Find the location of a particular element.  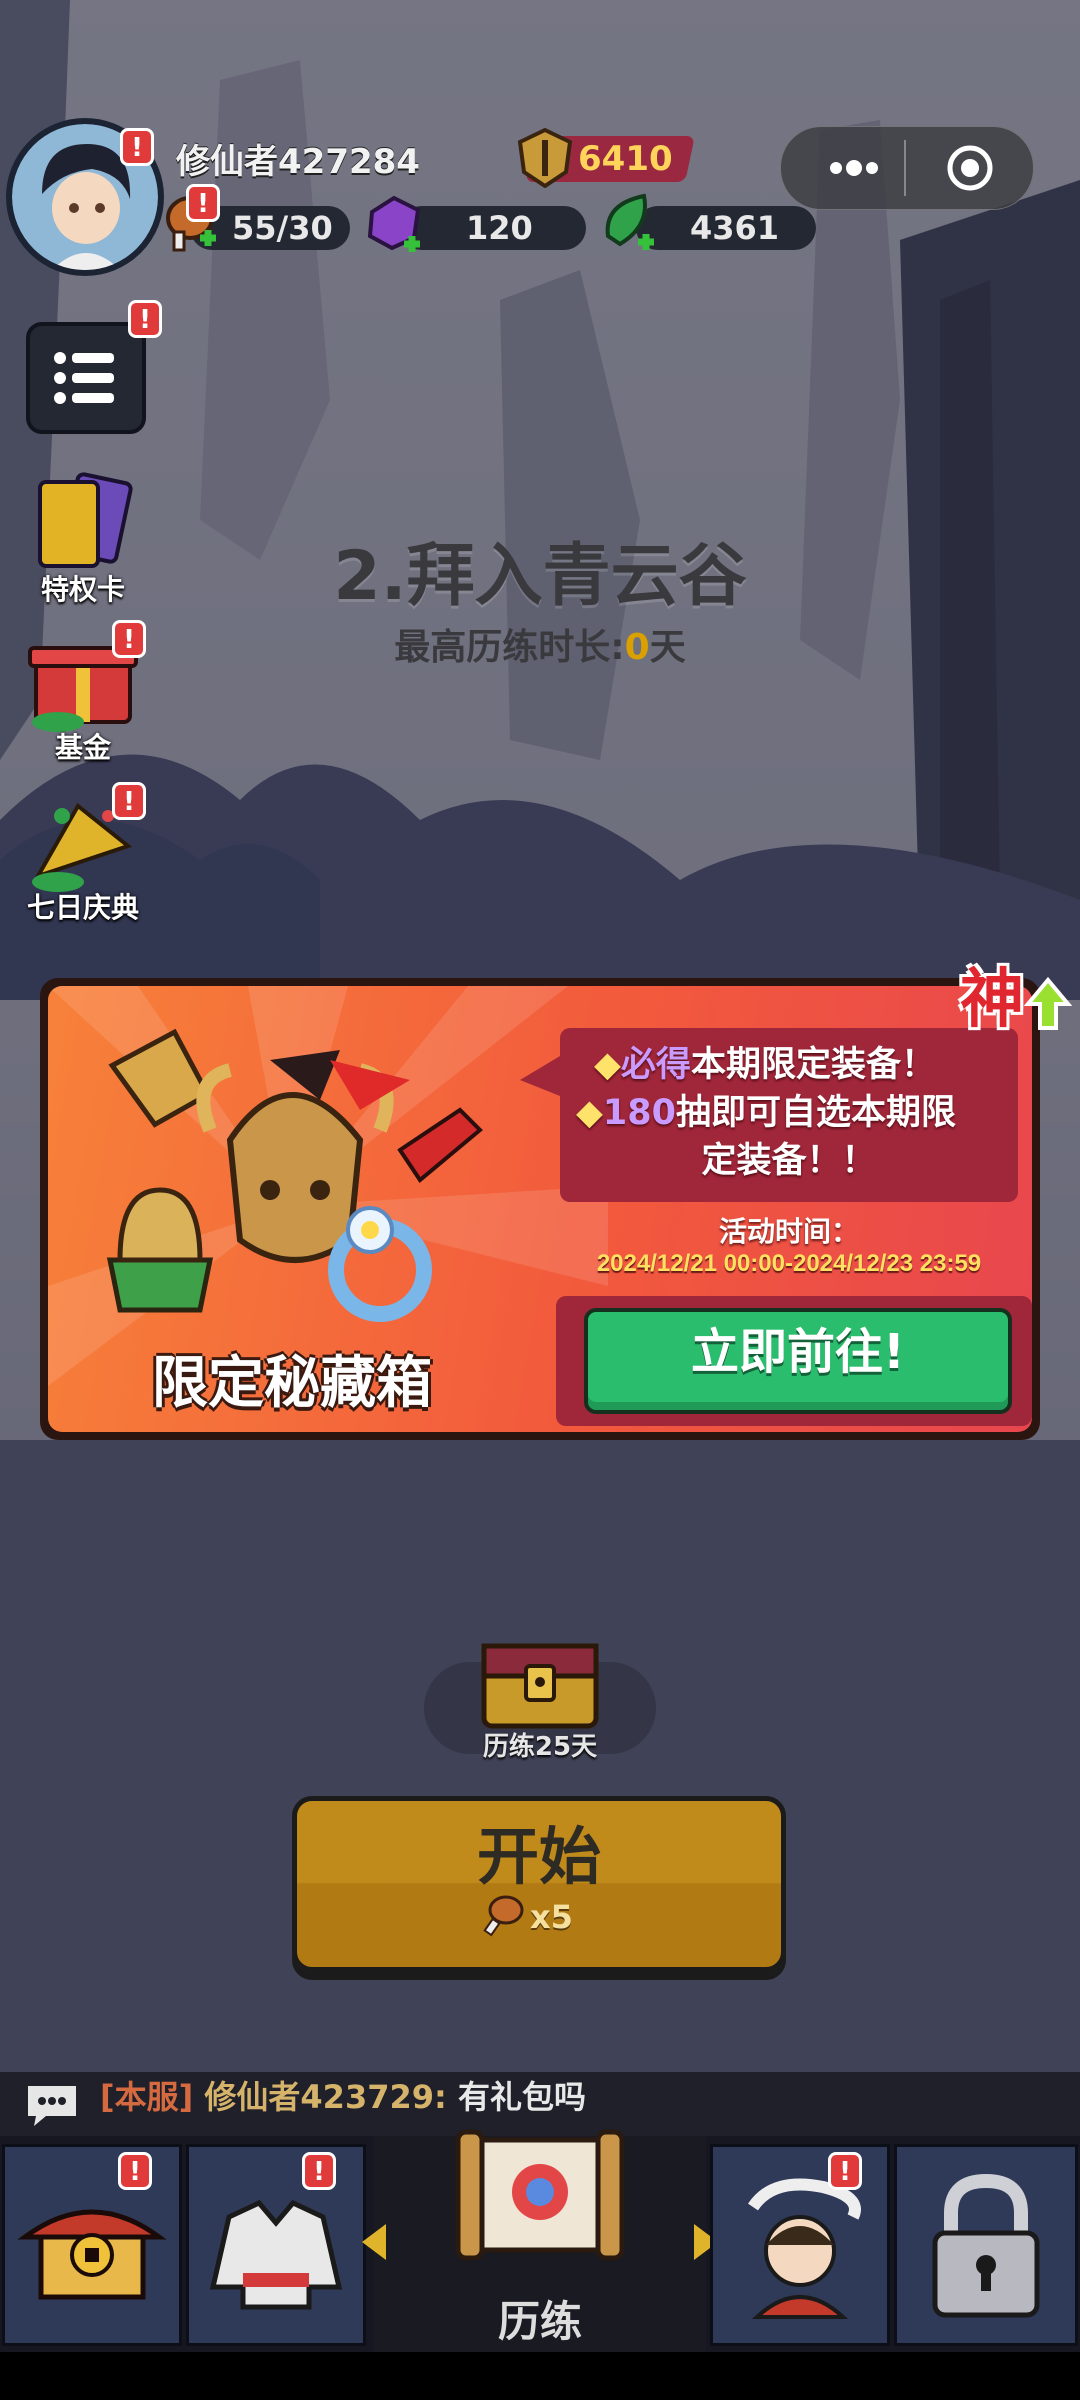

go-now-button: 立即前往! is located at coordinates (798, 1361).